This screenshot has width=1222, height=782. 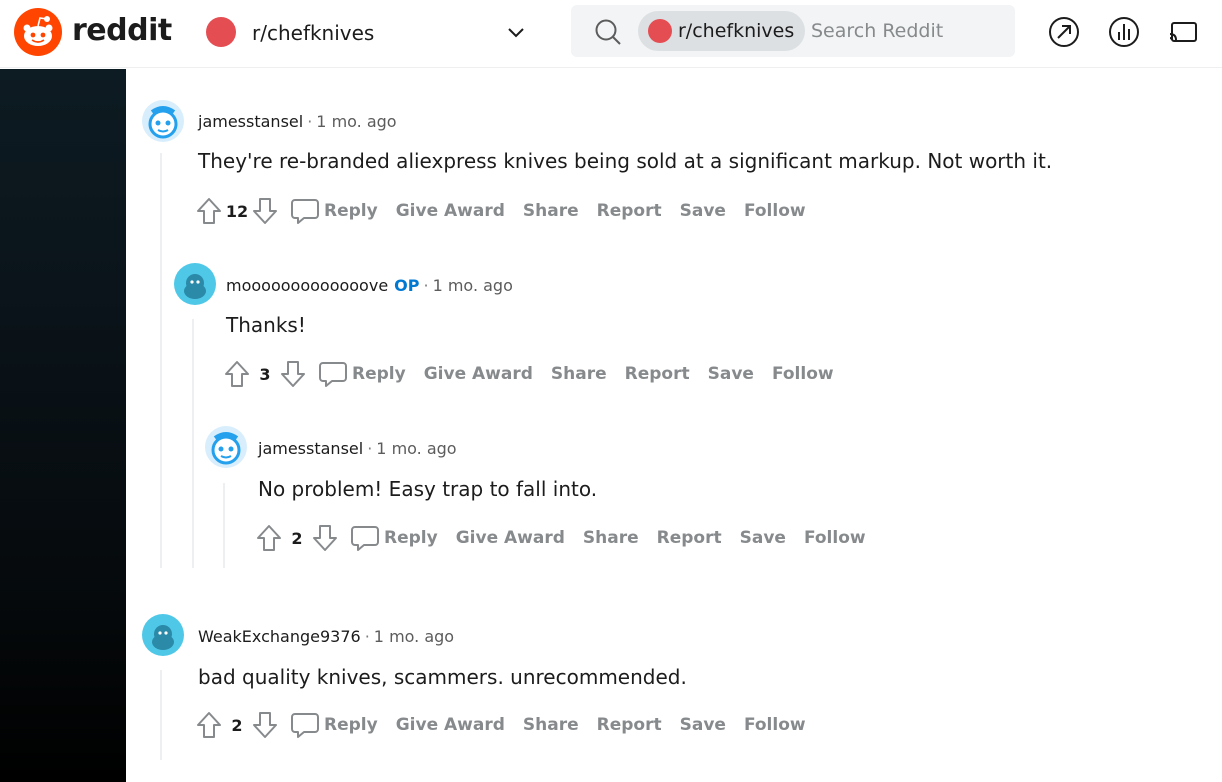 What do you see at coordinates (428, 489) in the screenshot?
I see `comment-body: No problem! Easy trap to fall into.` at bounding box center [428, 489].